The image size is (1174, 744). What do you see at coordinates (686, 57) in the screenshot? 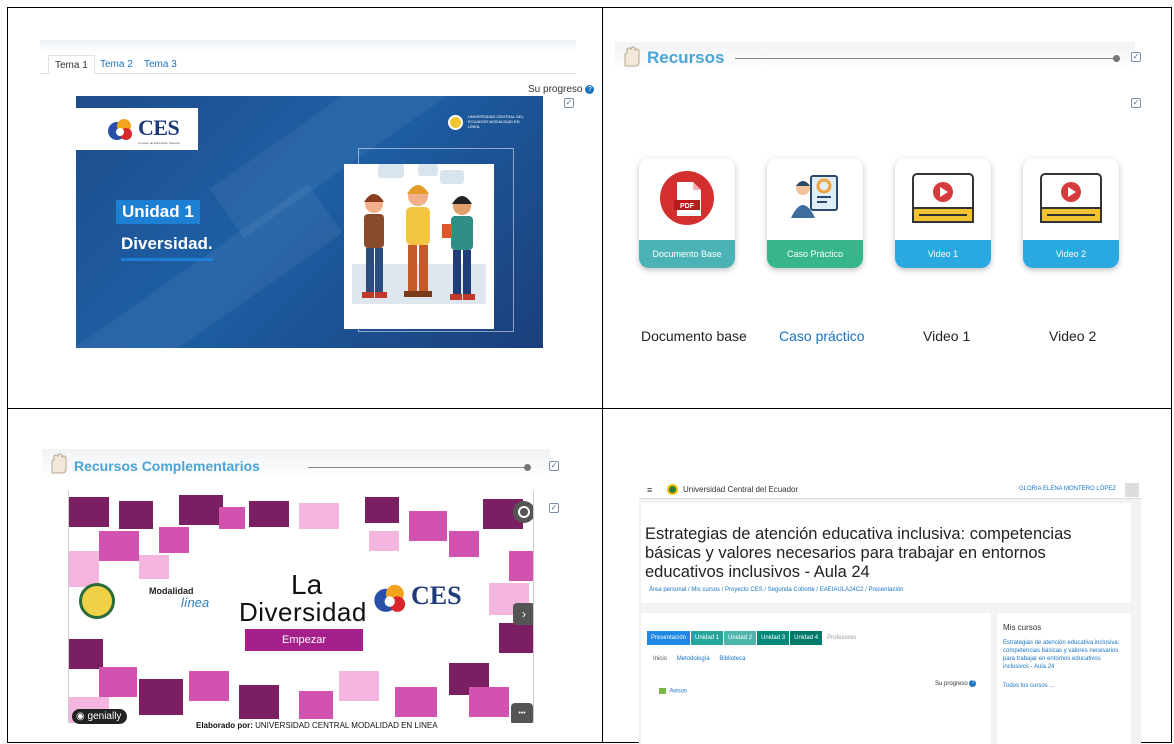
I see `section-title: Recursos` at bounding box center [686, 57].